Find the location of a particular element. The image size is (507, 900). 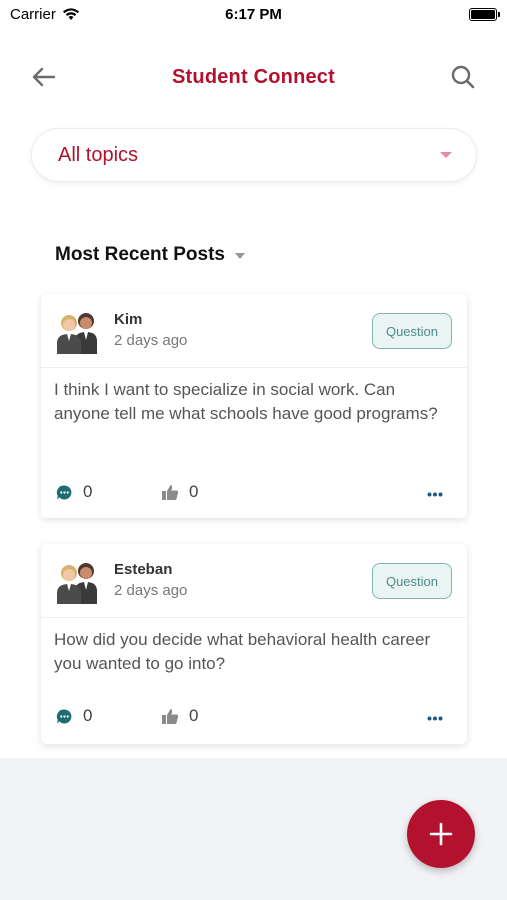

plus-icon is located at coordinates (441, 834).